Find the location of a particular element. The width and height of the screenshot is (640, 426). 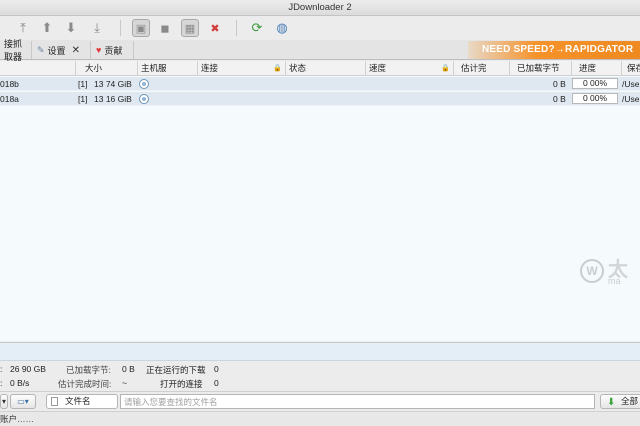

silent-mode-button: ◼ is located at coordinates (165, 28).